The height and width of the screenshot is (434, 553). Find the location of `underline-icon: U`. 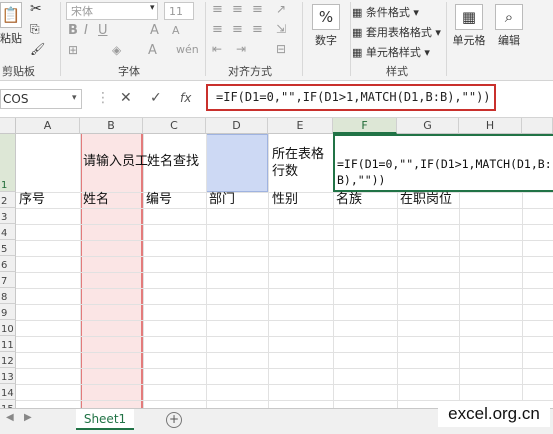

underline-icon: U is located at coordinates (103, 30).